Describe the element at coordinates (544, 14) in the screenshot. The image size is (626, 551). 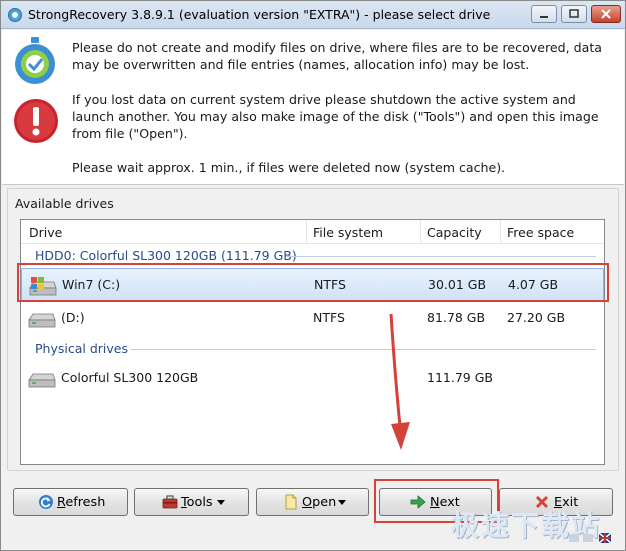
I see `minimize-button` at that location.